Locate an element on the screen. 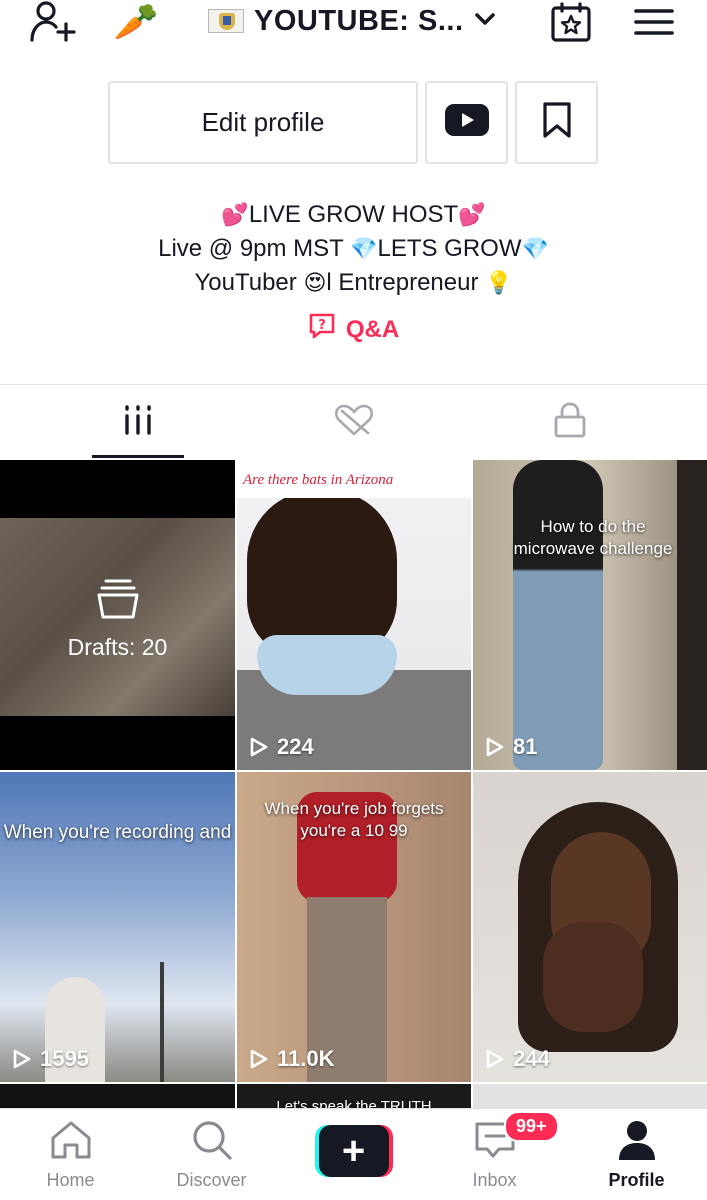 The width and height of the screenshot is (707, 1200). lightbulb-emoji: 💡 is located at coordinates (499, 283).